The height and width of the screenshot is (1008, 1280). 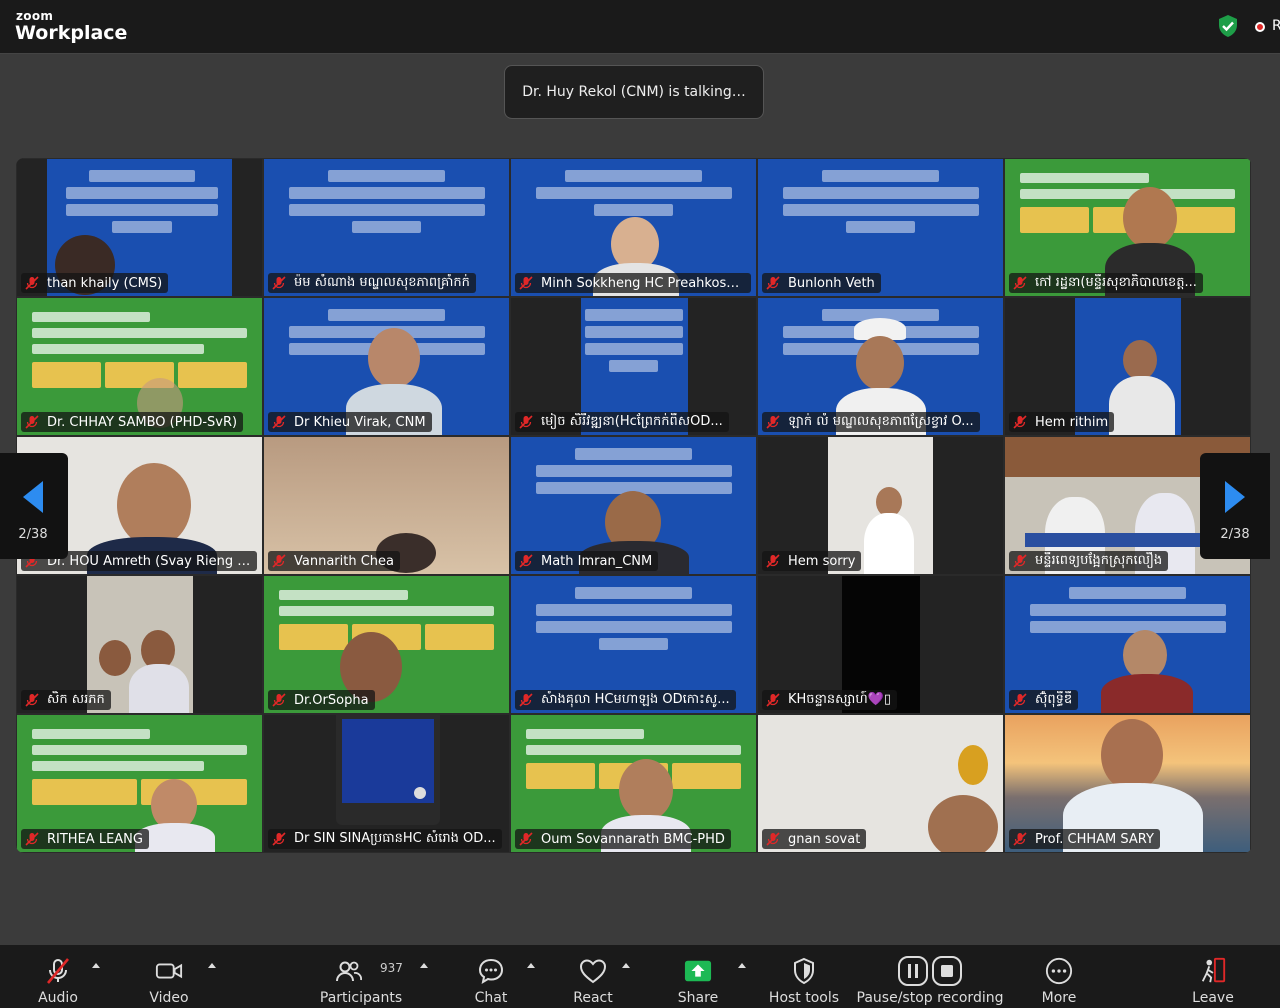 I want to click on share-button: Share, so click(x=698, y=976).